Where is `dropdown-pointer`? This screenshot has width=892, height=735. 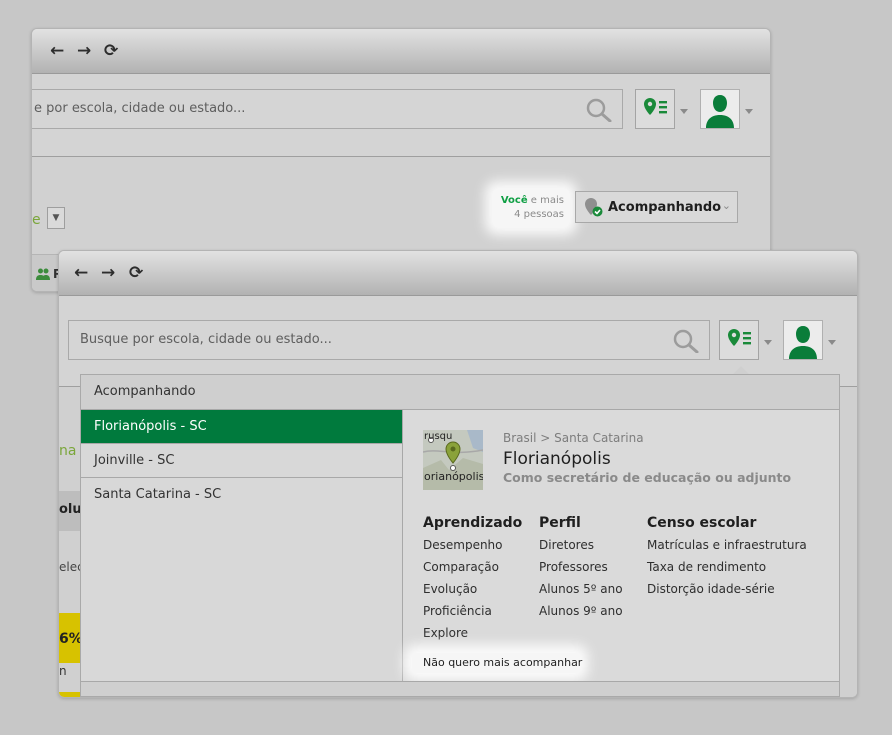
dropdown-pointer is located at coordinates (741, 370).